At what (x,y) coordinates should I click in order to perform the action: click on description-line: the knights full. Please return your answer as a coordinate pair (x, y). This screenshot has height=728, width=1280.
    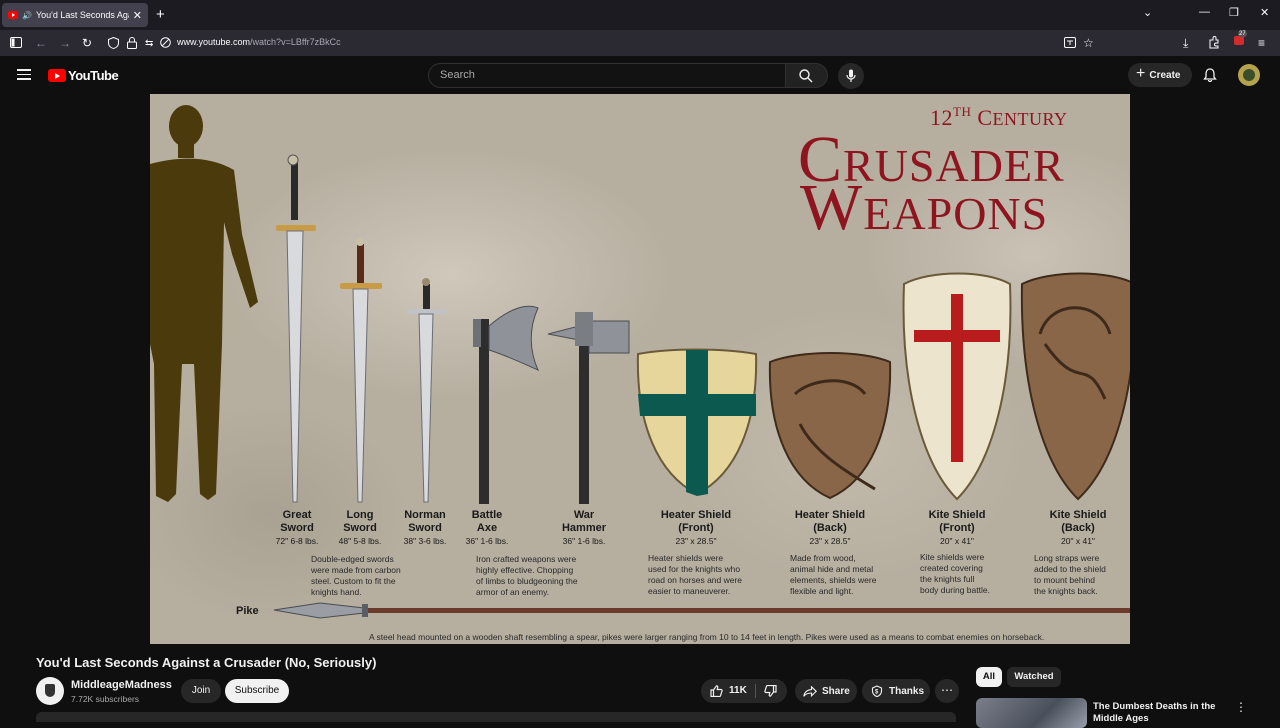
    Looking at the image, I should click on (947, 579).